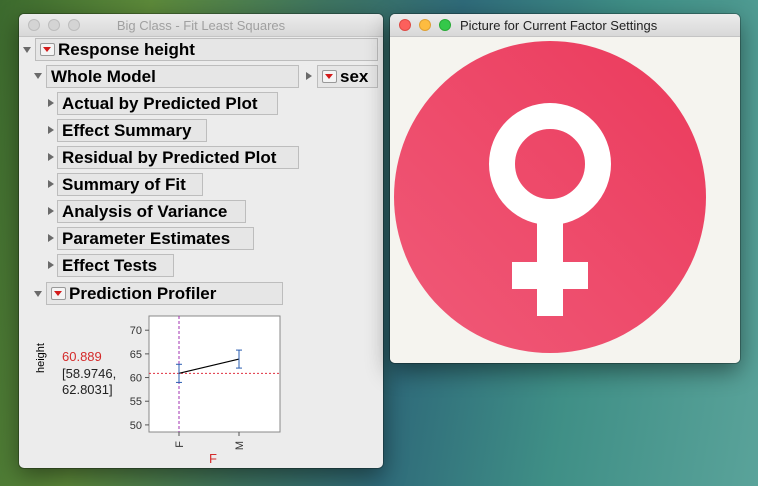 This screenshot has width=758, height=486. What do you see at coordinates (110, 265) in the screenshot?
I see `report-label: Effect Tests` at bounding box center [110, 265].